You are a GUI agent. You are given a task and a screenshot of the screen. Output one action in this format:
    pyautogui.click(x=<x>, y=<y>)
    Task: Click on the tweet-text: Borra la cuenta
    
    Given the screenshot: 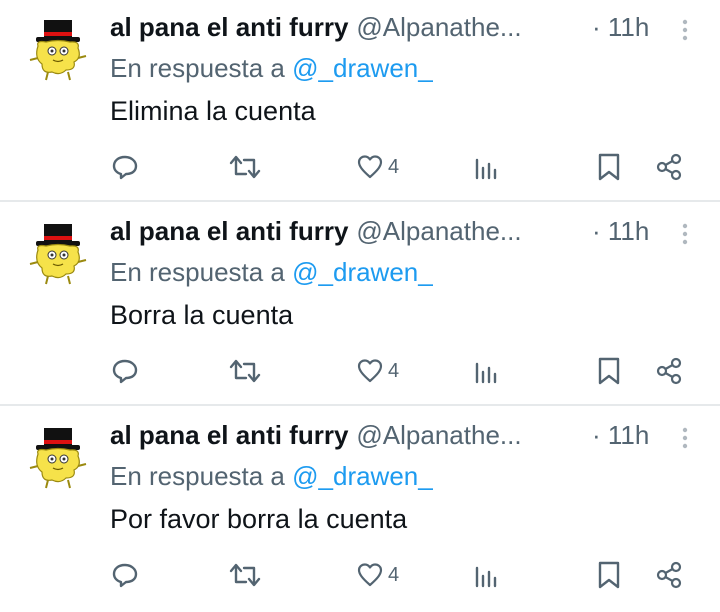 What is the action you would take?
    pyautogui.click(x=202, y=315)
    